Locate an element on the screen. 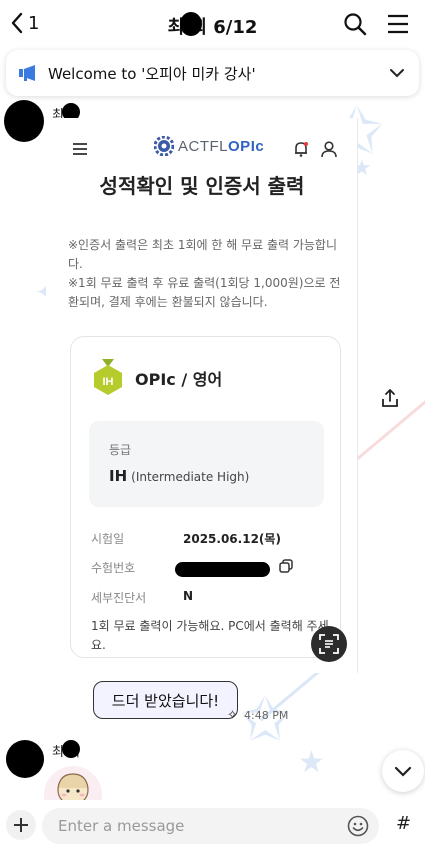  hashtag-button: # is located at coordinates (403, 823).